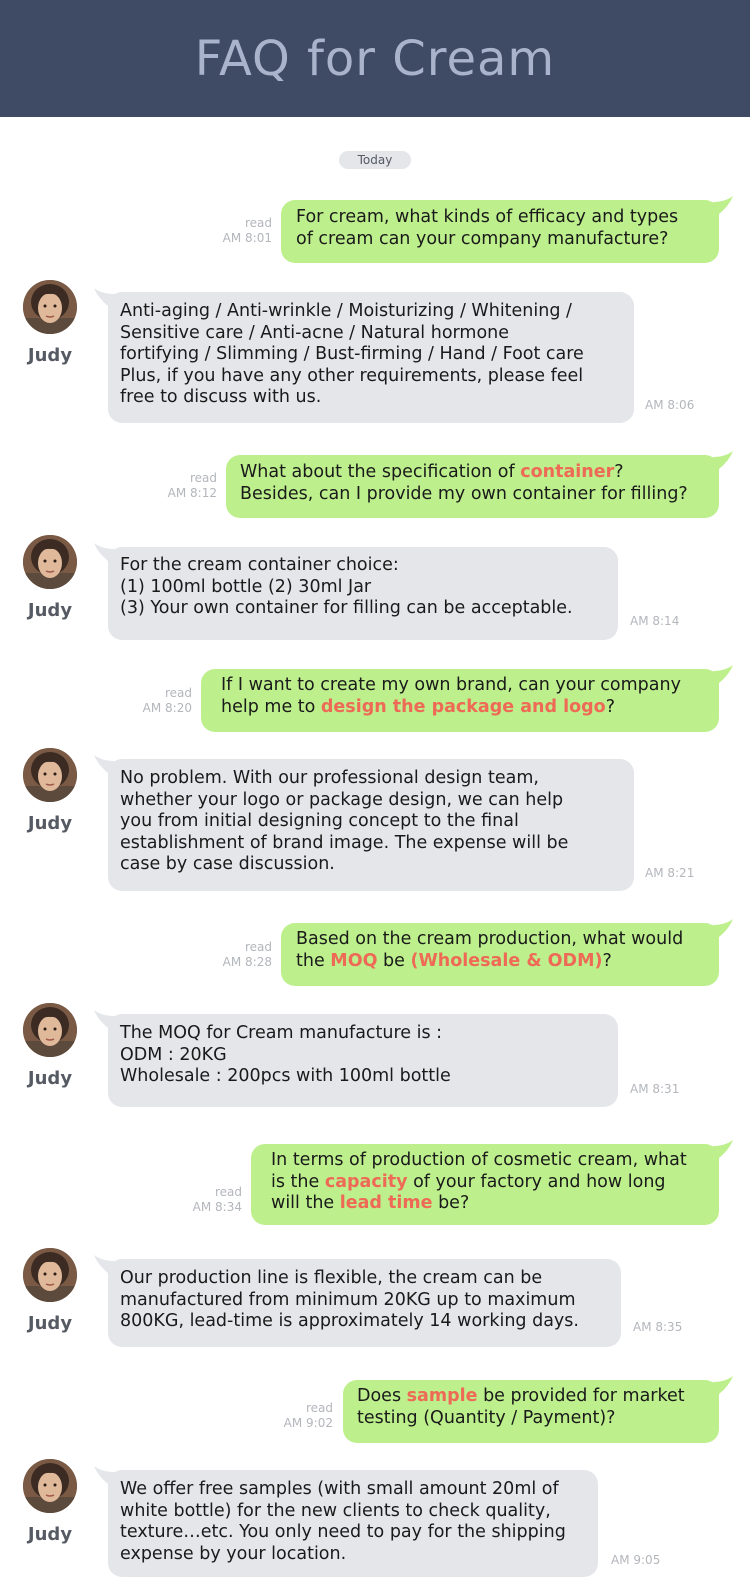 The height and width of the screenshot is (1596, 750). I want to click on message-text: help me to, so click(271, 706).